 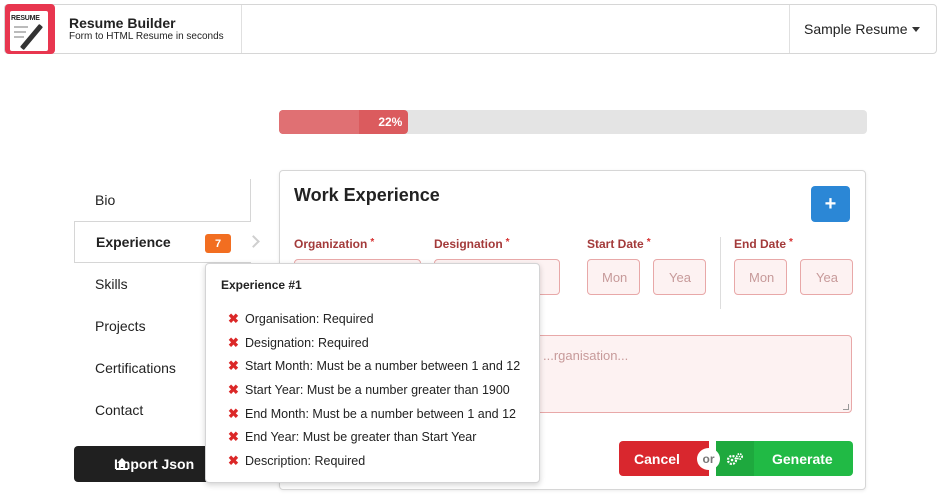 I want to click on end-date-label-text: End Date, so click(x=760, y=244).